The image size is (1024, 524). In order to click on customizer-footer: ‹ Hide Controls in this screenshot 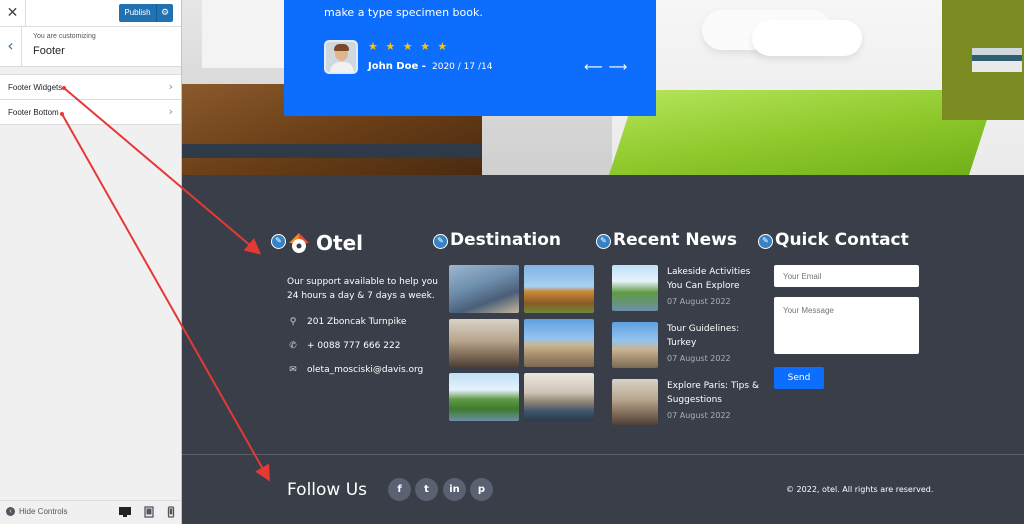, I will do `click(90, 512)`.